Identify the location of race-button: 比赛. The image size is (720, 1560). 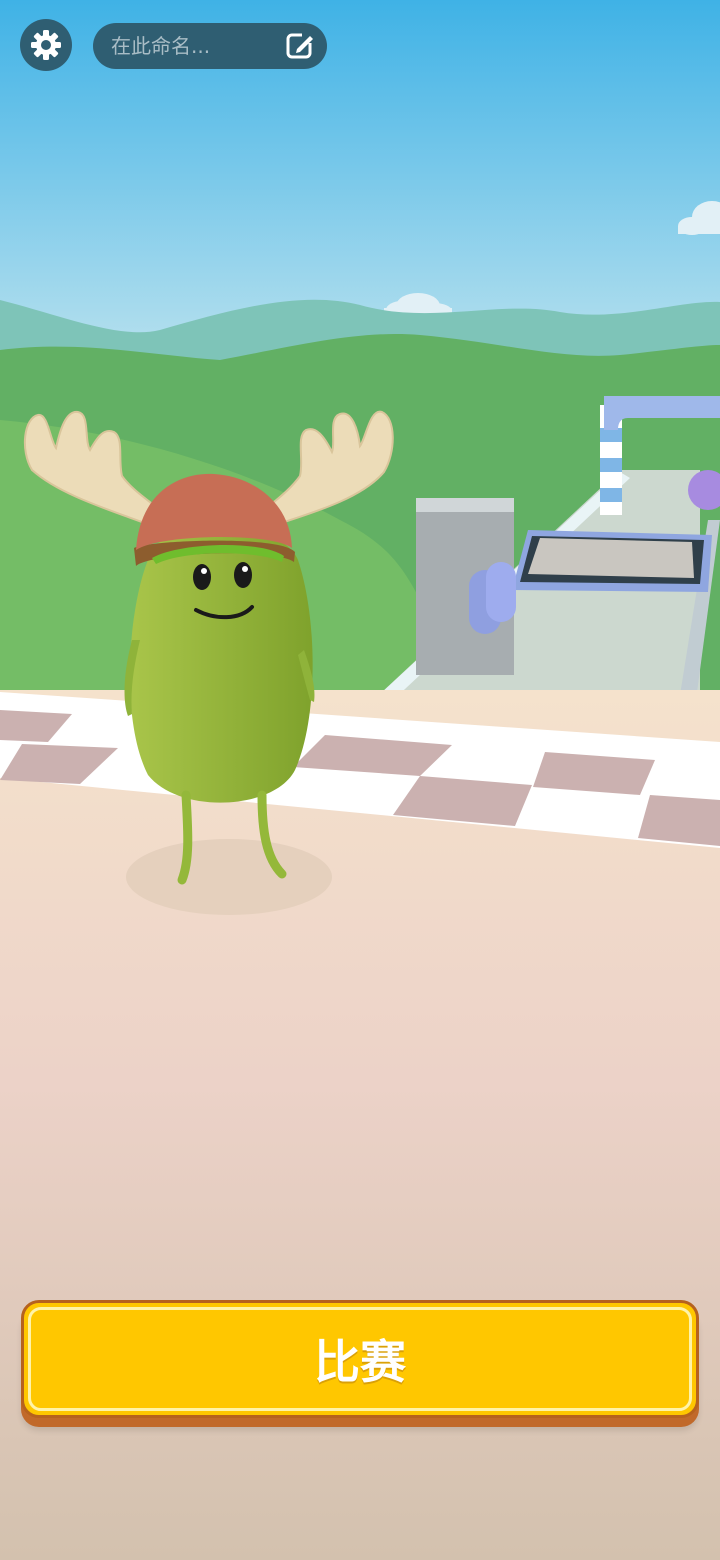
(360, 1359).